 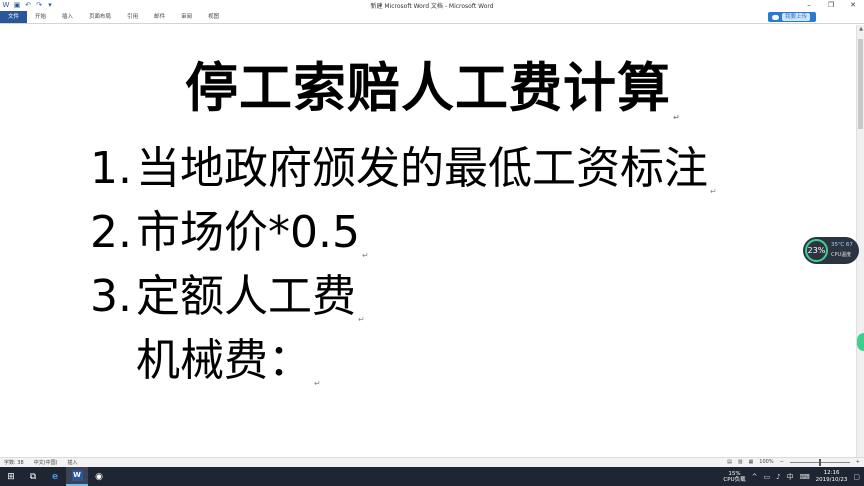 I want to click on insert-mode: 插入, so click(x=73, y=462).